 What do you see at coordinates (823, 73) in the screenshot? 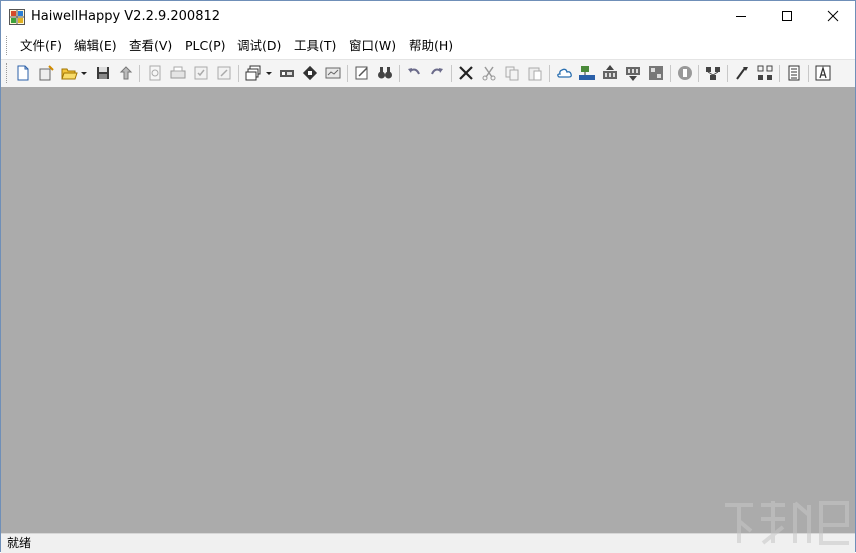
I see `font-icon` at bounding box center [823, 73].